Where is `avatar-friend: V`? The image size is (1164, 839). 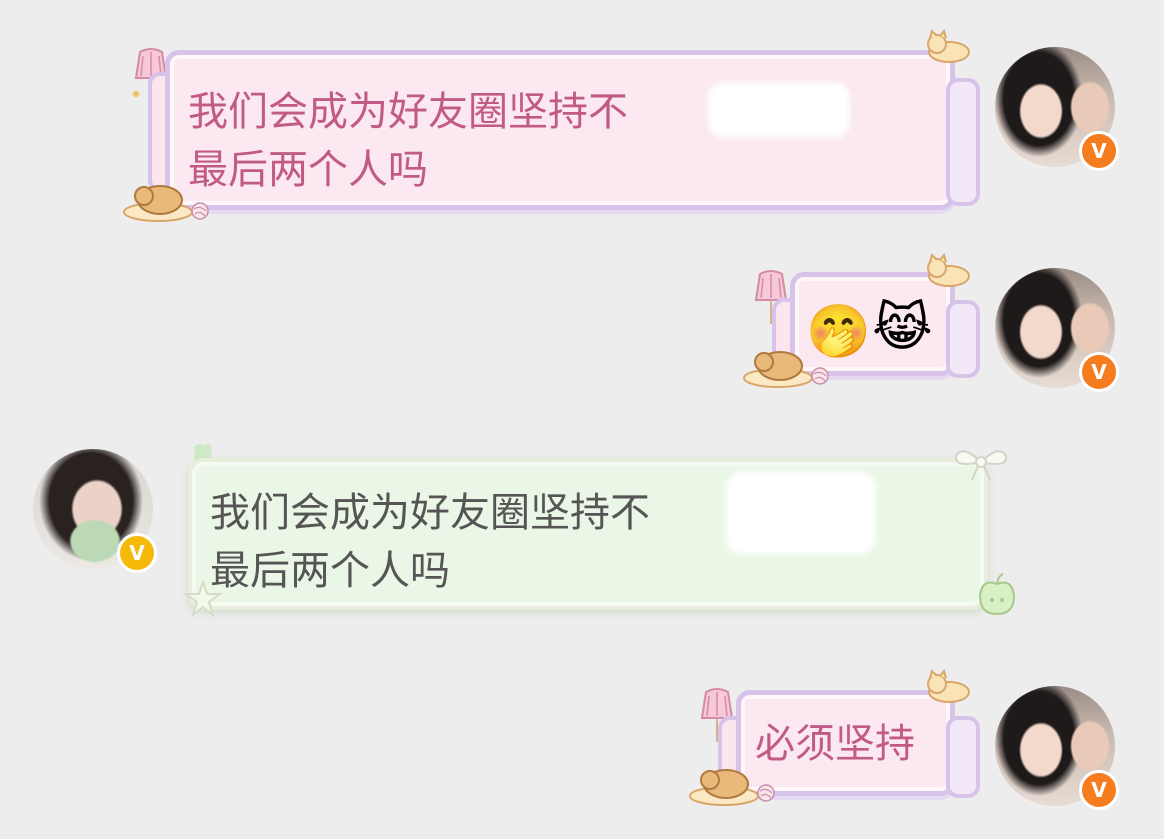
avatar-friend: V is located at coordinates (95, 511).